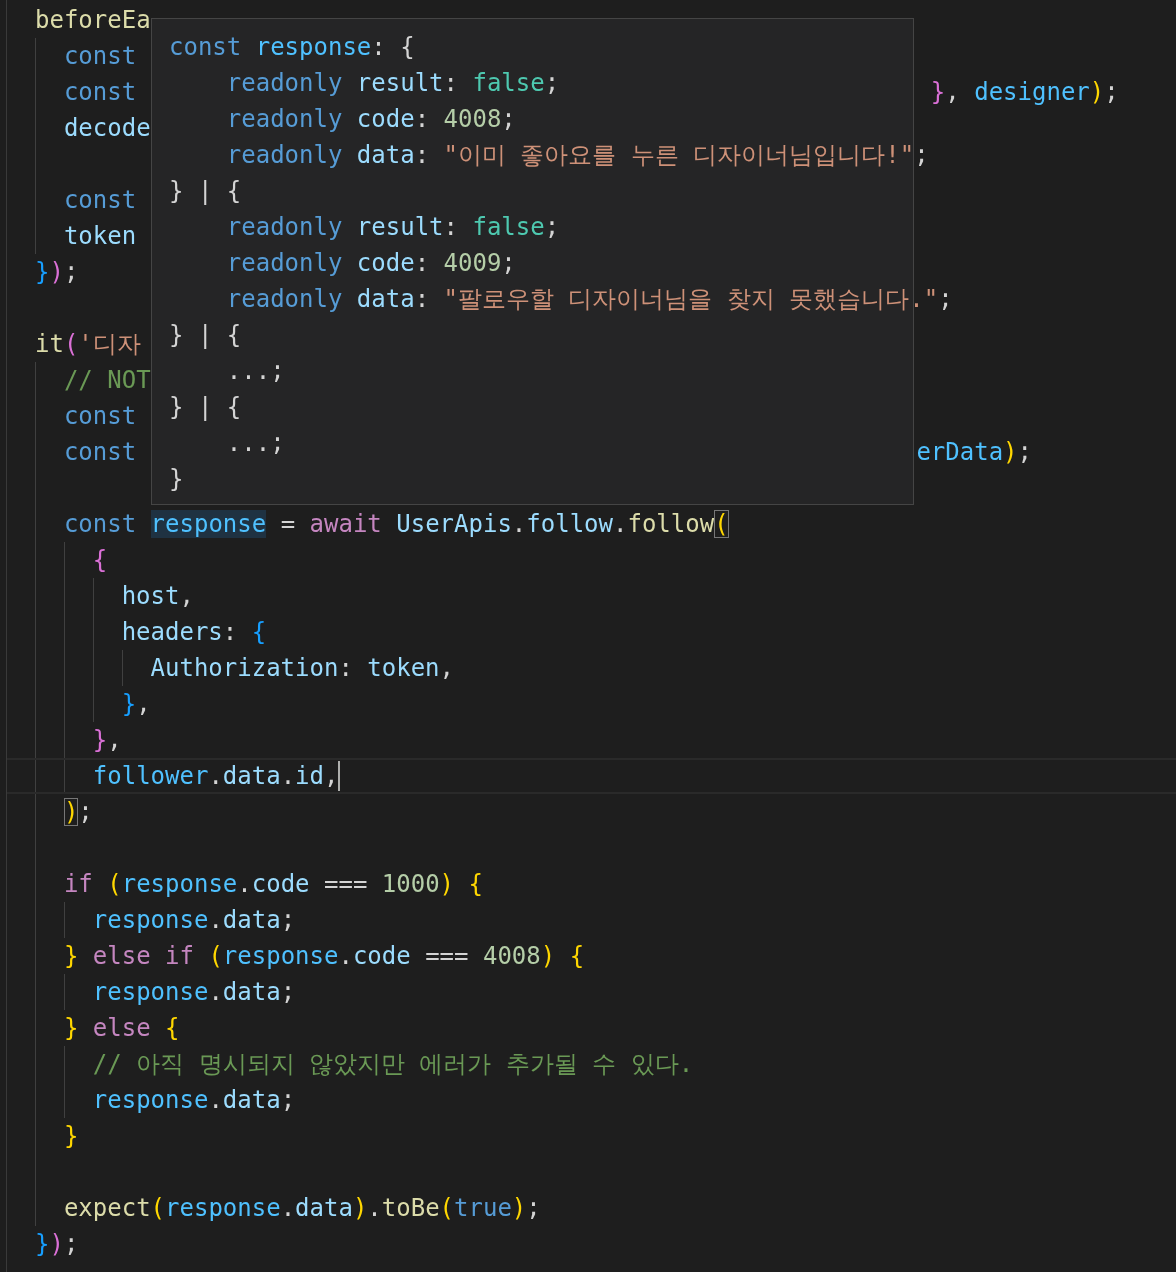 This screenshot has height=1272, width=1176. What do you see at coordinates (78, 812) in the screenshot?
I see `code-line: );` at bounding box center [78, 812].